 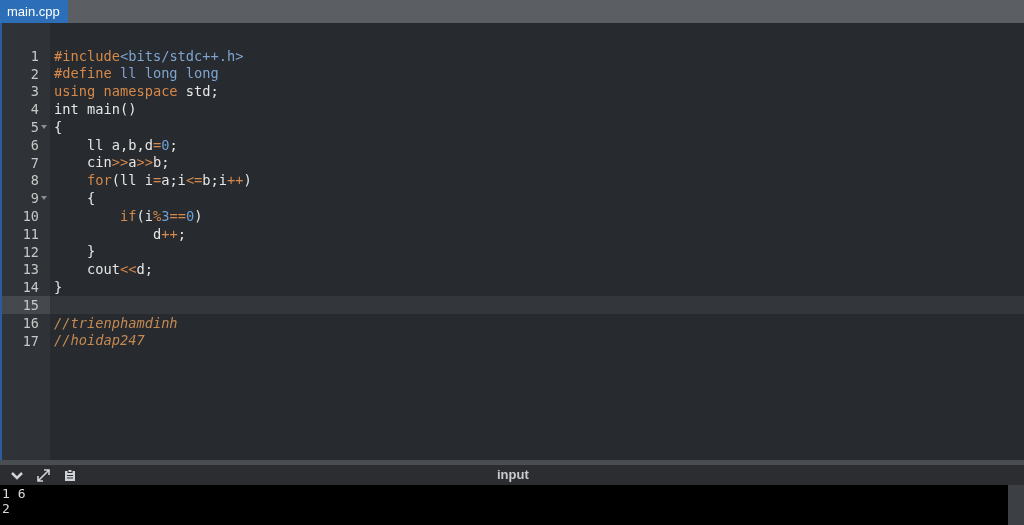 What do you see at coordinates (136, 74) in the screenshot?
I see `code-line: #define ll long long` at bounding box center [136, 74].